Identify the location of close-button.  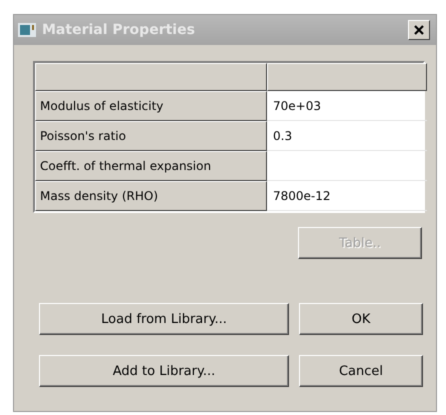
(419, 30).